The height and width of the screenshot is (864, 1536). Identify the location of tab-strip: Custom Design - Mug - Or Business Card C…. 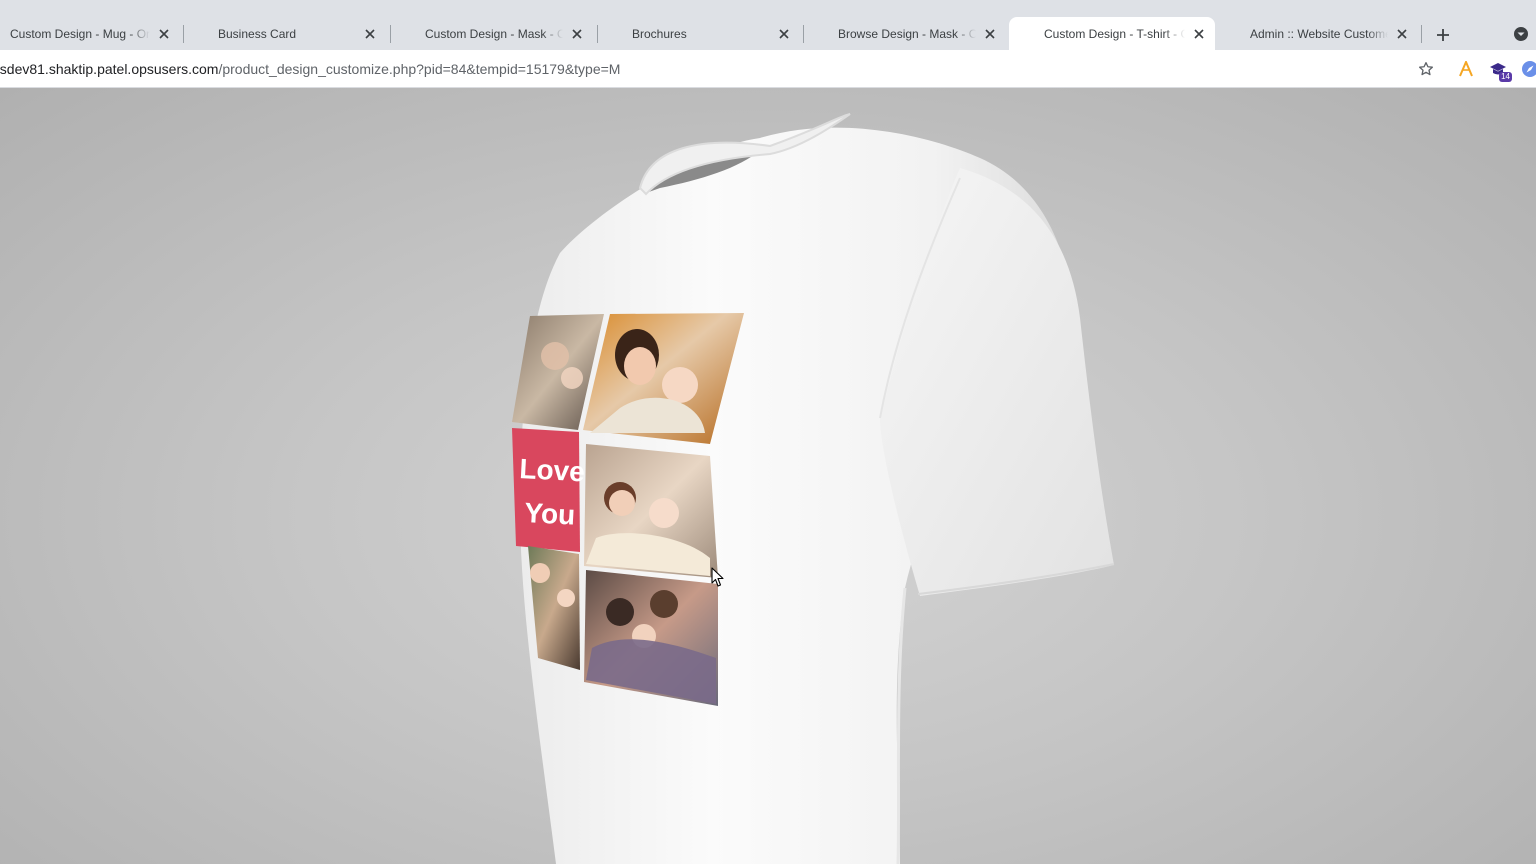
(768, 26).